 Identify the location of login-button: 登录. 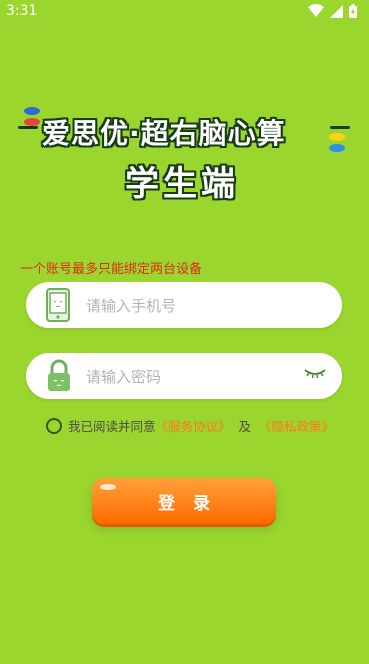
(184, 501).